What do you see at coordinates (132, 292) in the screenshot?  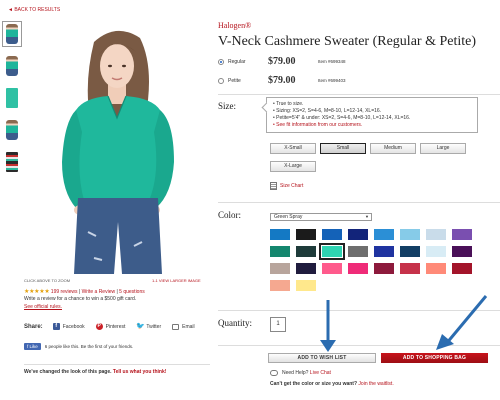 I see `questions-link: 5 questions` at bounding box center [132, 292].